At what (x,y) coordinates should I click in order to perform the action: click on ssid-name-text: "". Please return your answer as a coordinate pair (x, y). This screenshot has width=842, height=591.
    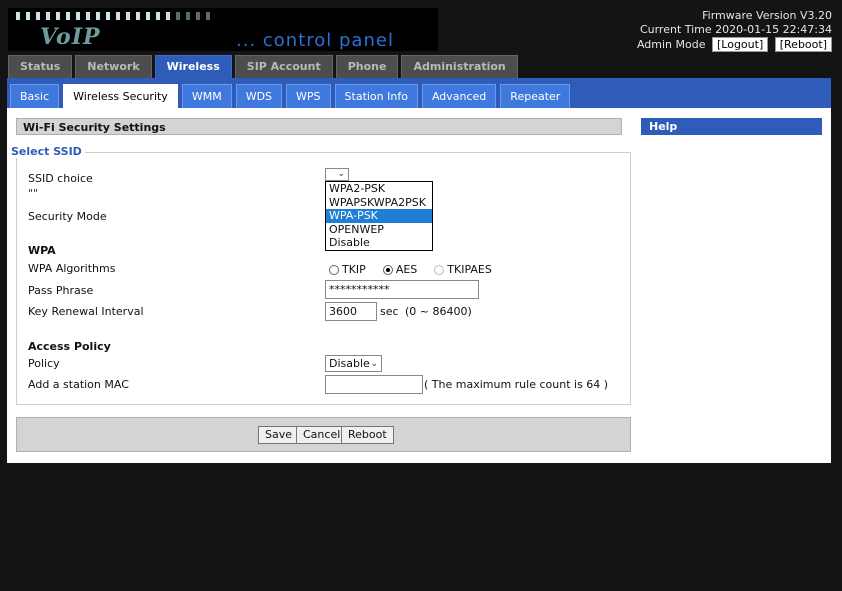
    Looking at the image, I should click on (33, 193).